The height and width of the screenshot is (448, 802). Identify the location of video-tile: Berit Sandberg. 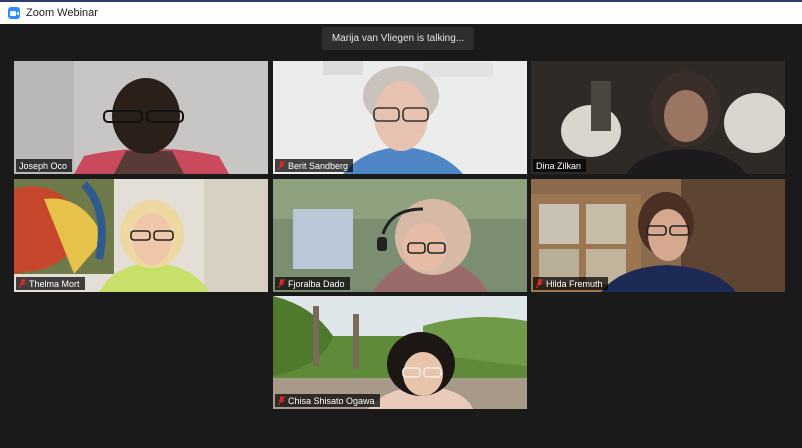
(400, 117).